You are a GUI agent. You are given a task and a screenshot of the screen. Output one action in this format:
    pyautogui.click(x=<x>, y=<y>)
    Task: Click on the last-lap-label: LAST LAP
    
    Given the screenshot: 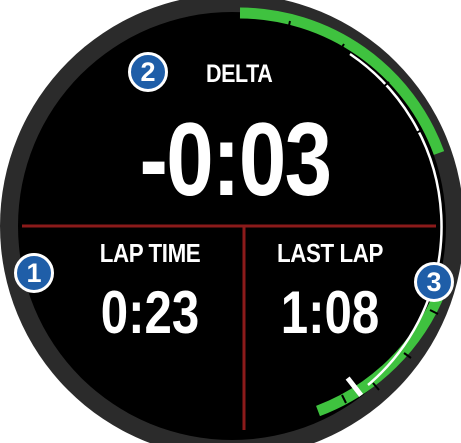 What is the action you would take?
    pyautogui.click(x=330, y=253)
    